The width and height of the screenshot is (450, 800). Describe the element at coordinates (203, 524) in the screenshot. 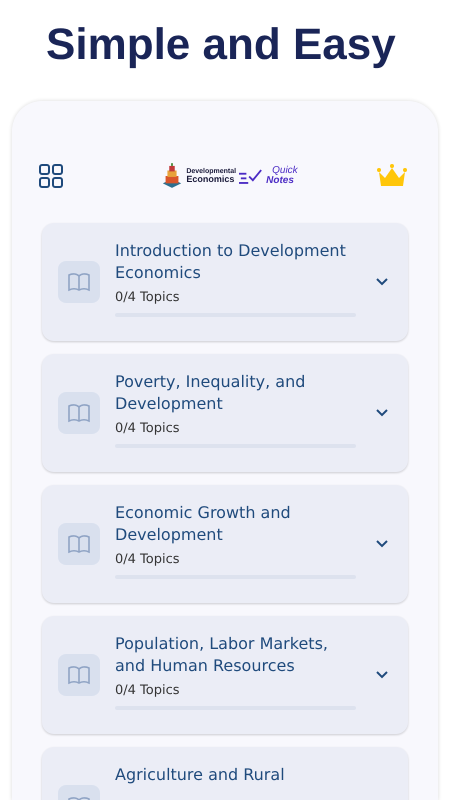

I see `chapter-title: Economic Growth and Development` at that location.